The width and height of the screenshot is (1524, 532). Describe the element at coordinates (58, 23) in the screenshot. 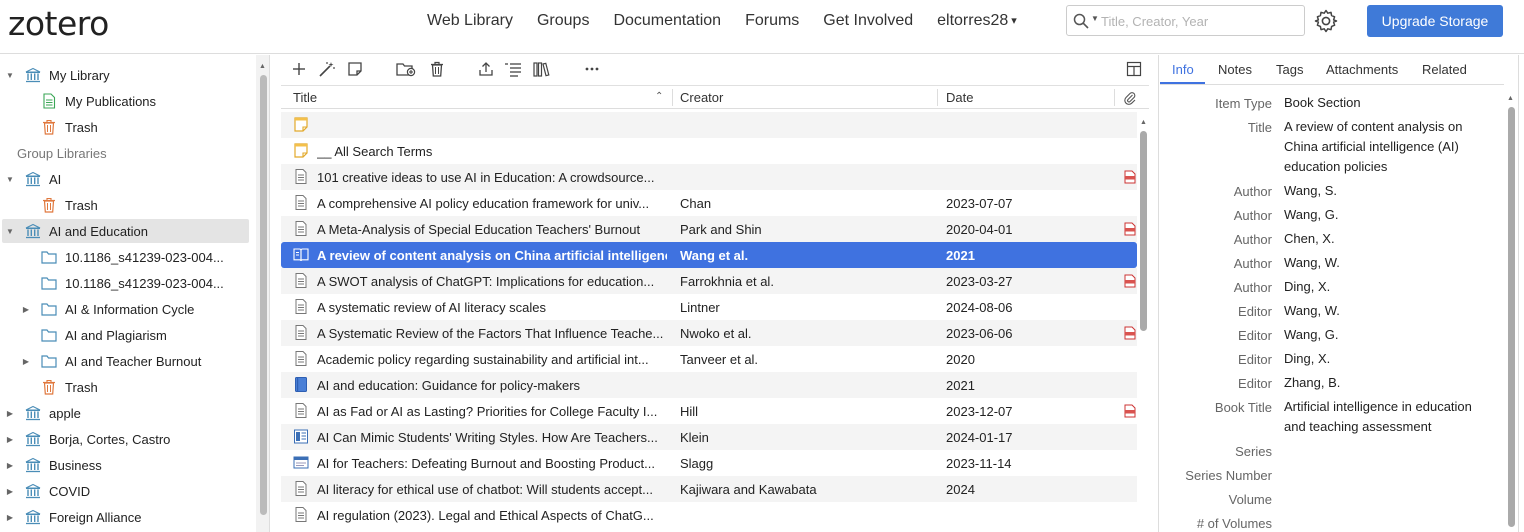

I see `zotero-logo: zotero` at that location.